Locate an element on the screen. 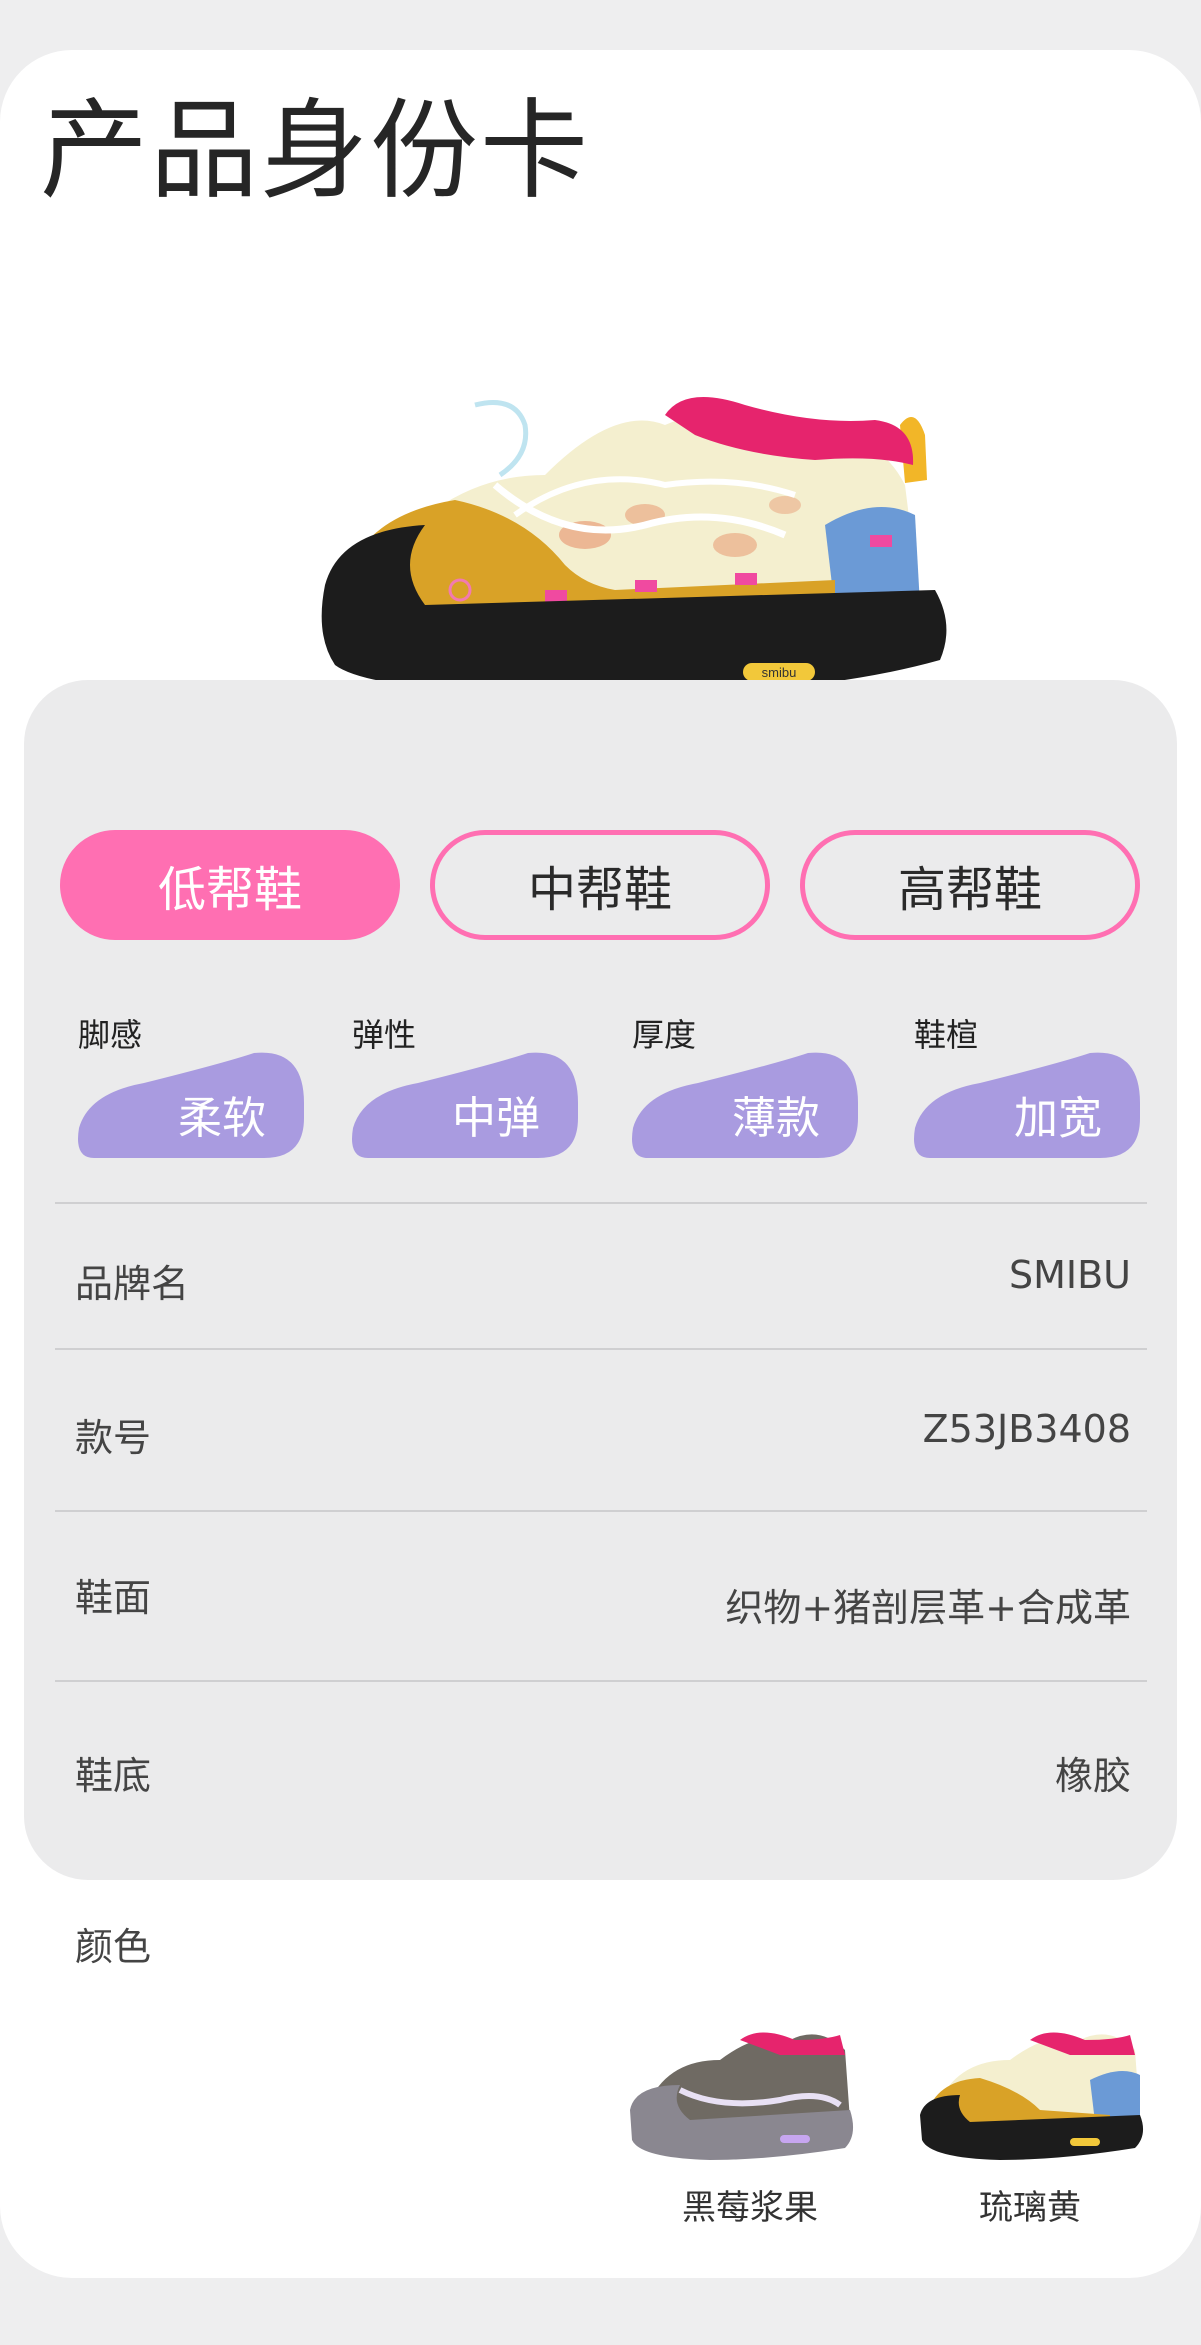  spec-label-brand: 品牌名 is located at coordinates (132, 1284).